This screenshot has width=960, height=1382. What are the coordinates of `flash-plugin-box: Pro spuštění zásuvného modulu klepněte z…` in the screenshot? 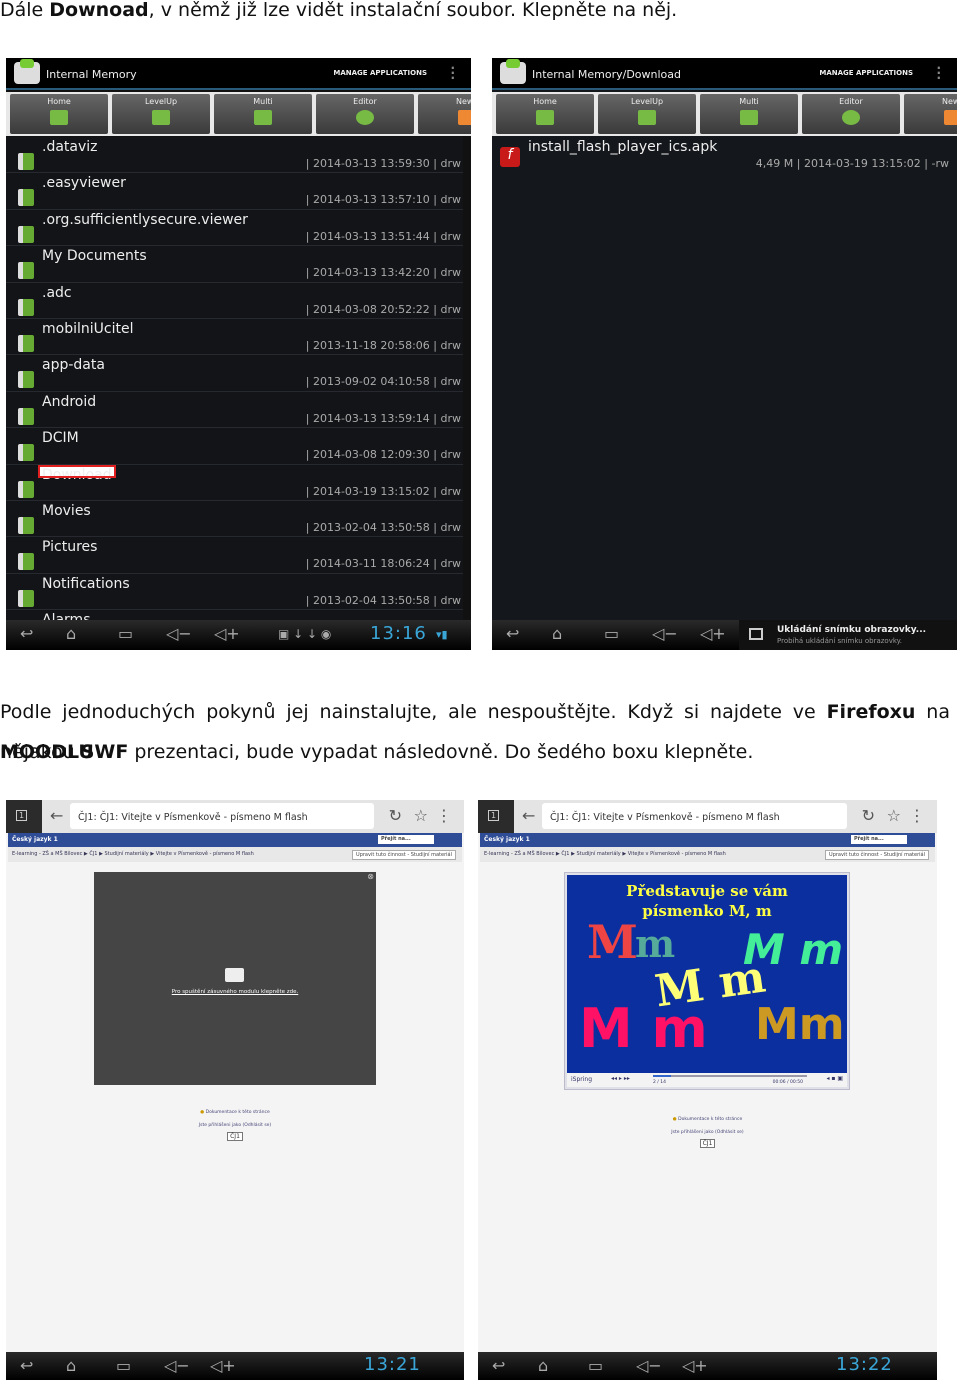 It's located at (235, 978).